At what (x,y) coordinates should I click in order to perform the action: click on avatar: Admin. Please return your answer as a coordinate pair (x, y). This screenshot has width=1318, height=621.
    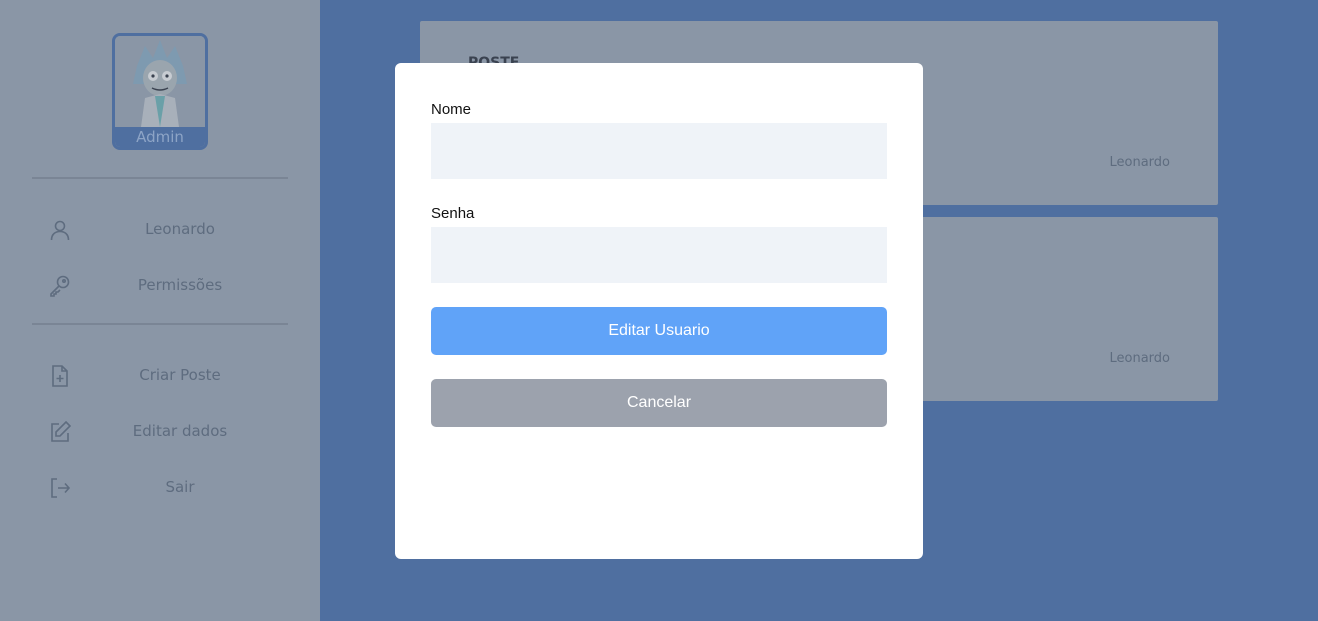
    Looking at the image, I should click on (160, 91).